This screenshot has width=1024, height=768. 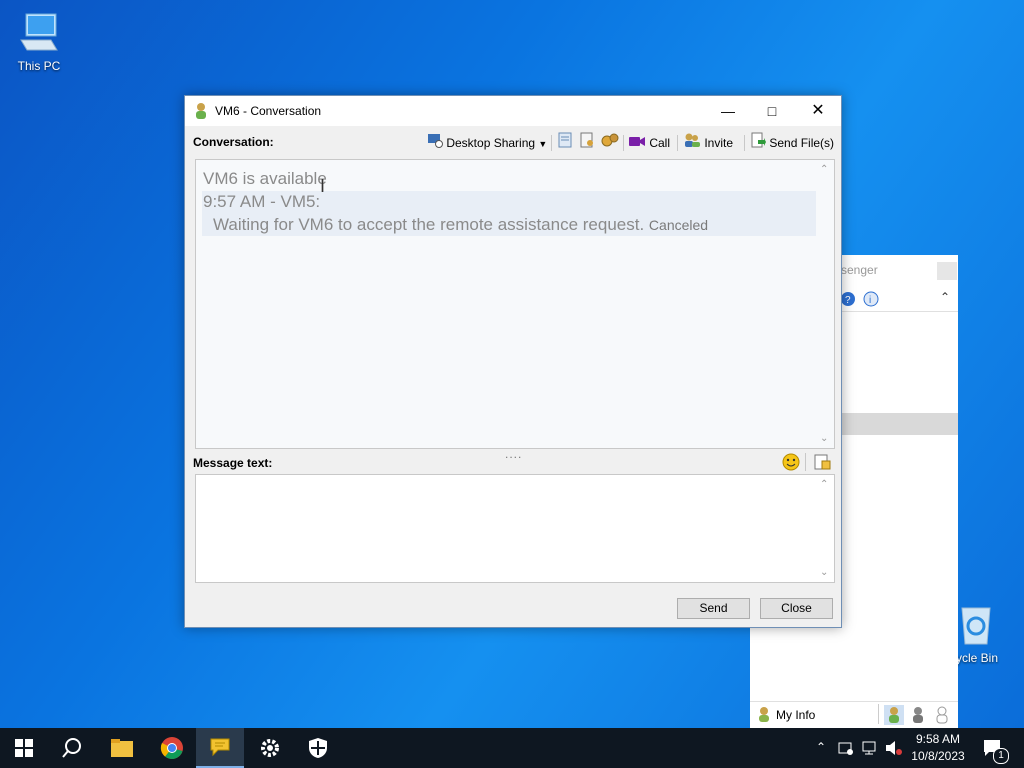 What do you see at coordinates (918, 716) in the screenshot?
I see `status-busy-icon` at bounding box center [918, 716].